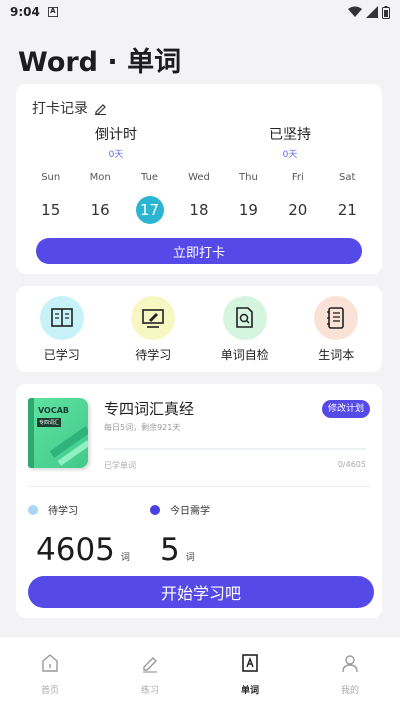 The image size is (400, 710). What do you see at coordinates (54, 410) in the screenshot?
I see `book-title: VOCAB` at bounding box center [54, 410].